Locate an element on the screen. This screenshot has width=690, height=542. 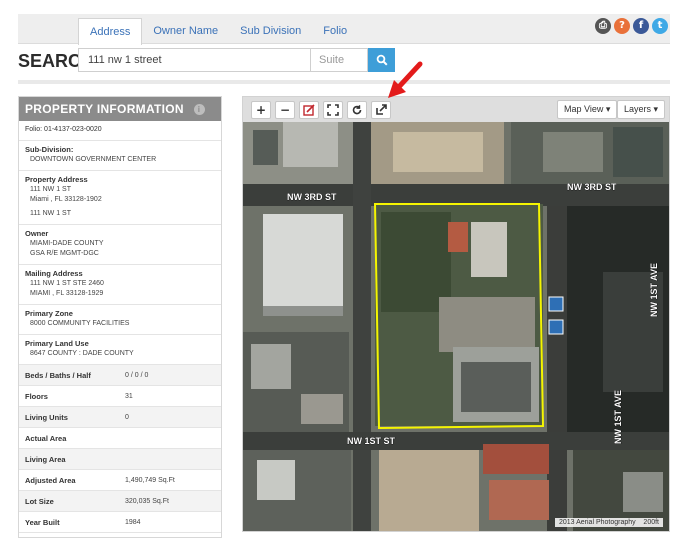
subdivision-value: DOWNTOWN GOVERNMENT CENTER is located at coordinates (93, 159).